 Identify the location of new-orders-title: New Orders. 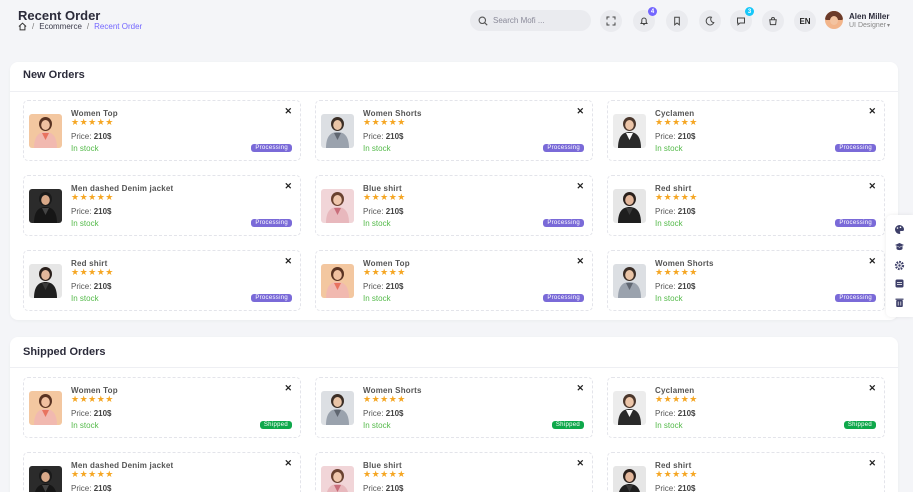
(54, 75).